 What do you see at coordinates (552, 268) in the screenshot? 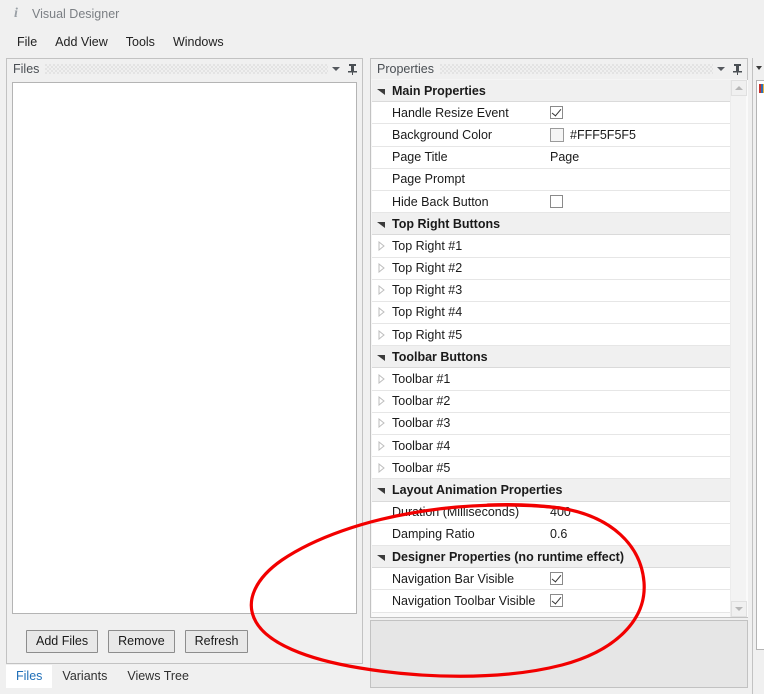
I see `property-row: Top Right #2` at bounding box center [552, 268].